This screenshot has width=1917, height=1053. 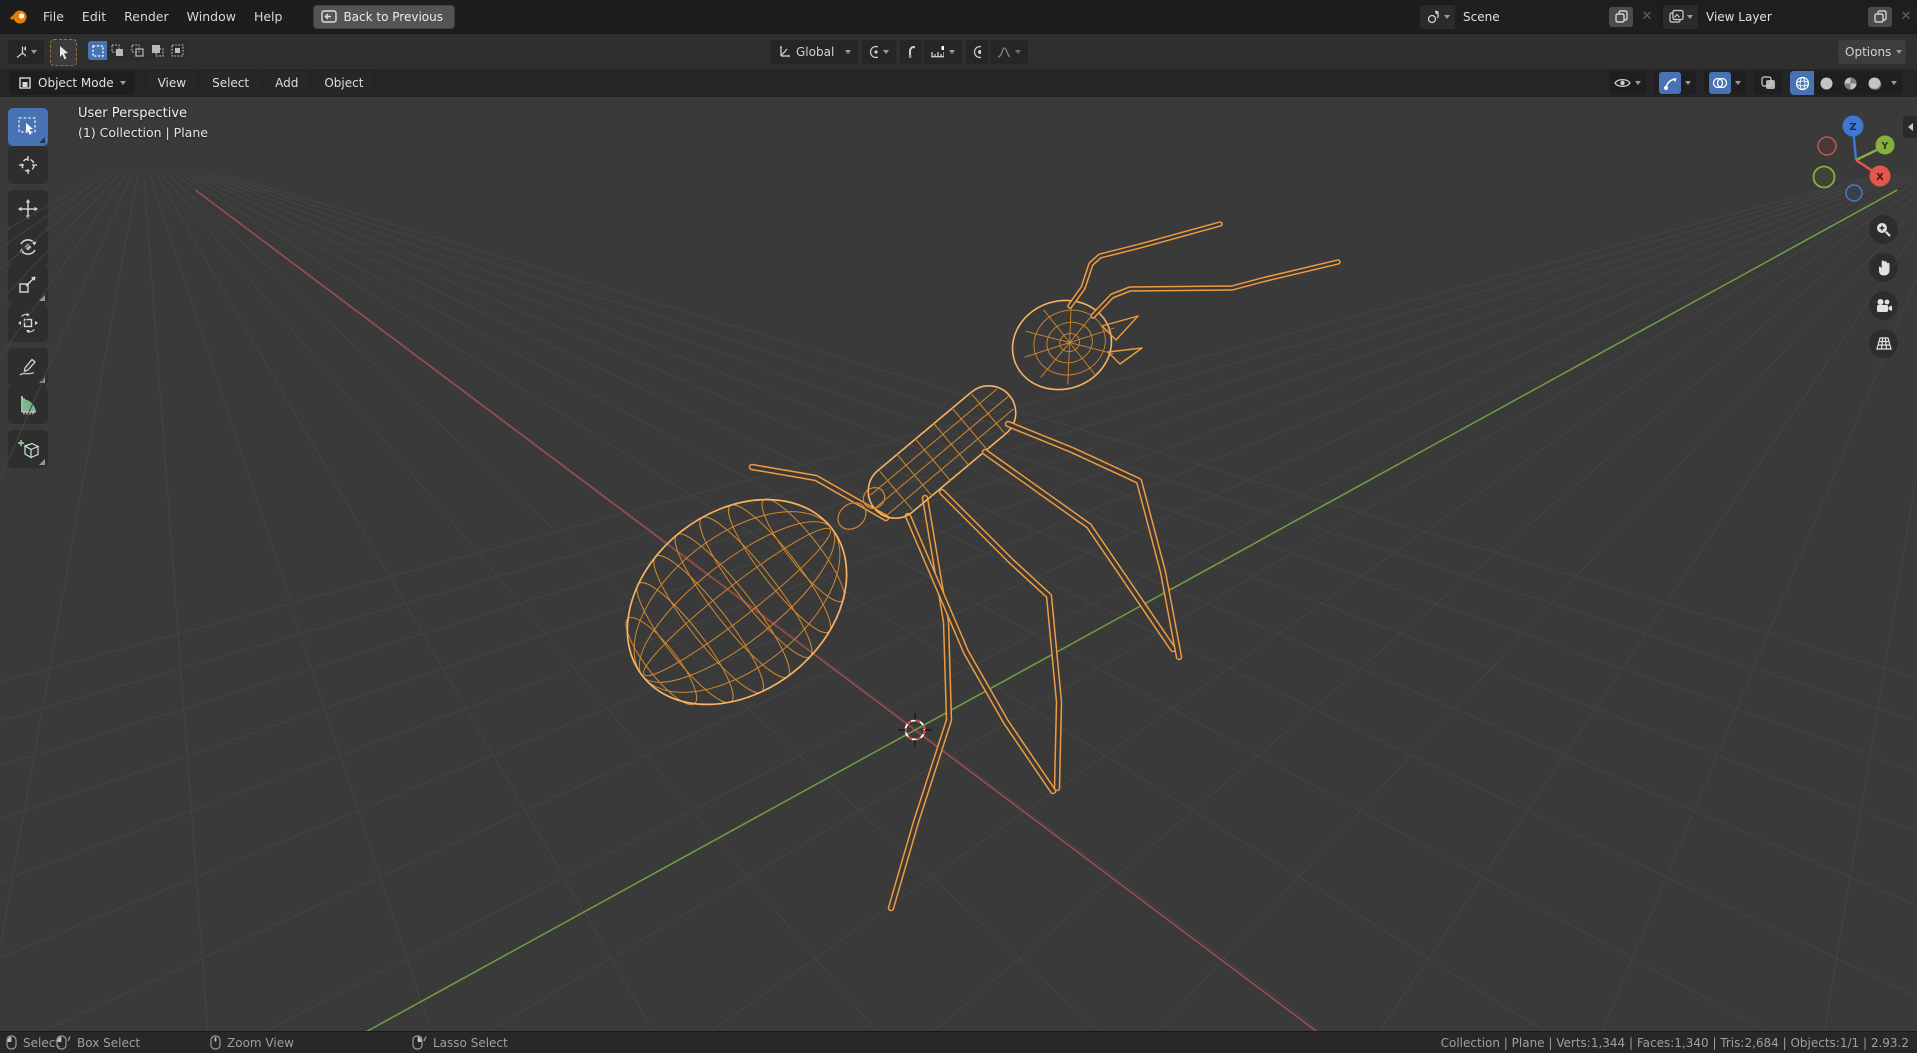 I want to click on scene-browse-button, so click(x=1437, y=16).